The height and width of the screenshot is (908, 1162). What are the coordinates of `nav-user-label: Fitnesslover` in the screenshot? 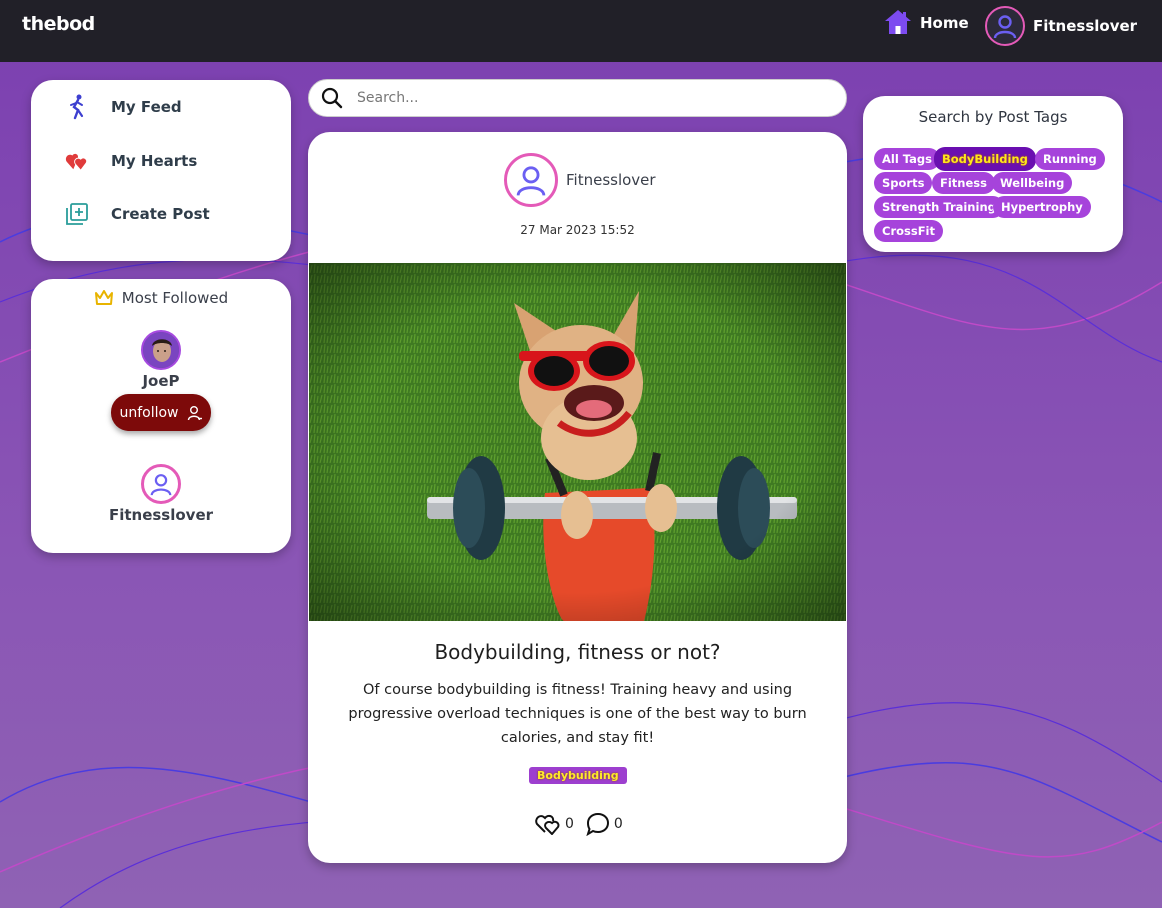 It's located at (1085, 26).